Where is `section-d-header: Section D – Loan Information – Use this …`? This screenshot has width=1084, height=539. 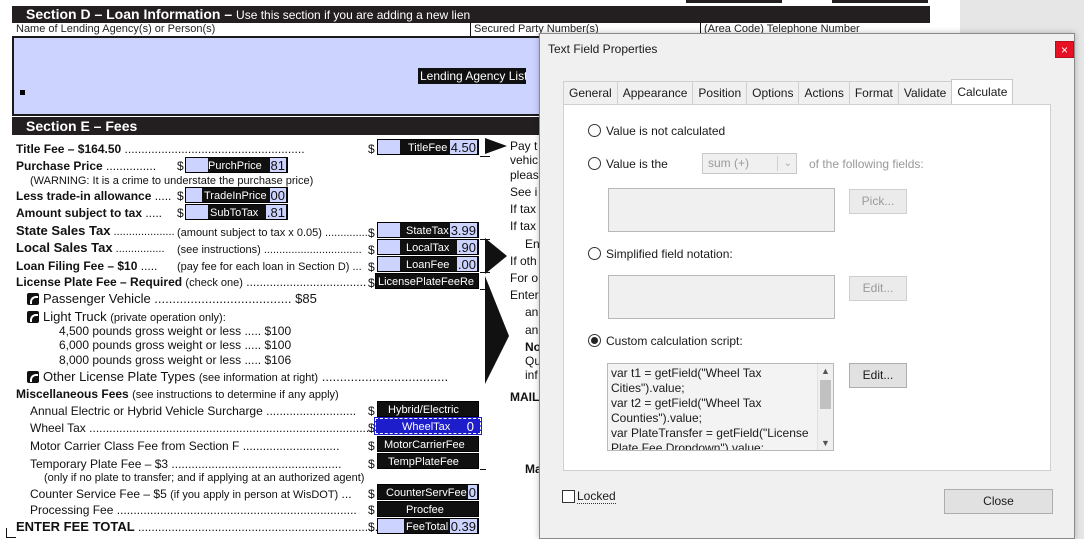 section-d-header: Section D – Loan Information – Use this … is located at coordinates (471, 14).